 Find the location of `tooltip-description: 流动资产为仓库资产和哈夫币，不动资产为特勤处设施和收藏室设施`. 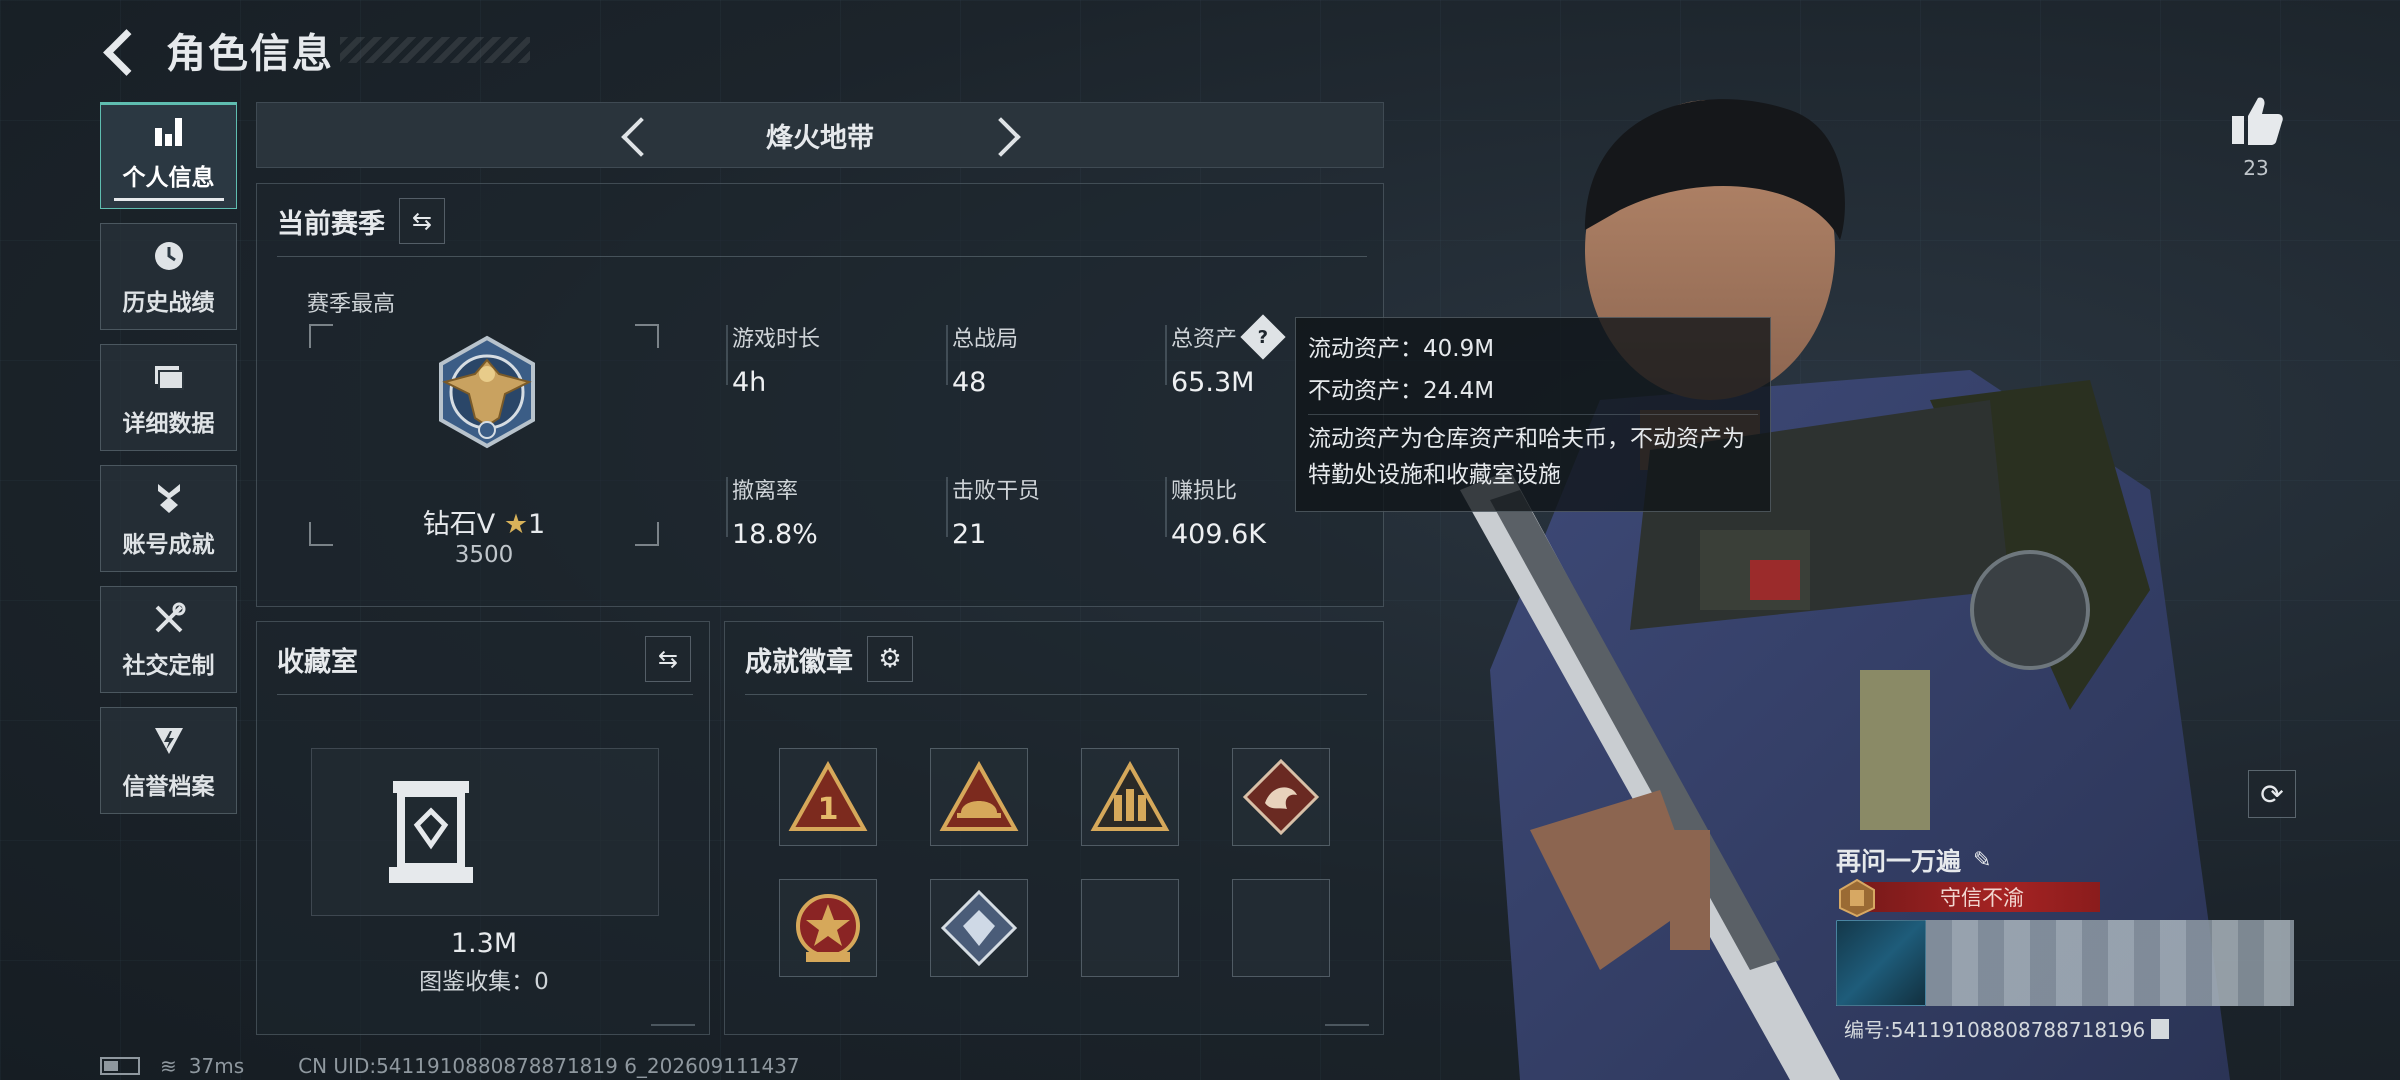

tooltip-description: 流动资产为仓库资产和哈夫币，不动资产为特勤处设施和收藏室设施 is located at coordinates (1526, 457).